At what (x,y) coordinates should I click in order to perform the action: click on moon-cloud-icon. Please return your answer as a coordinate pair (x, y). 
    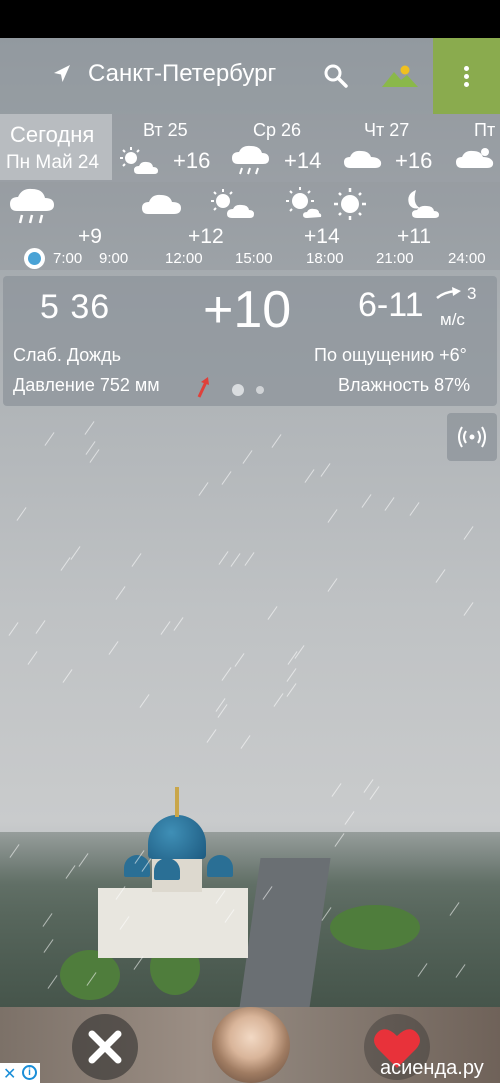
    Looking at the image, I should click on (423, 204).